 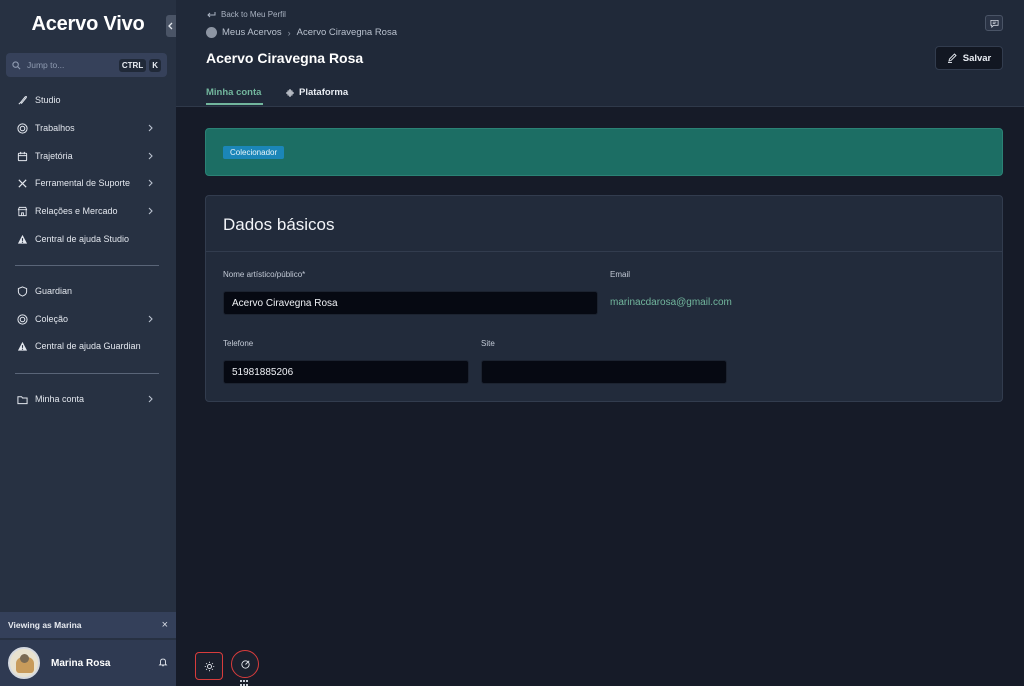 I want to click on app-logo: Acervo Vivo, so click(x=88, y=24).